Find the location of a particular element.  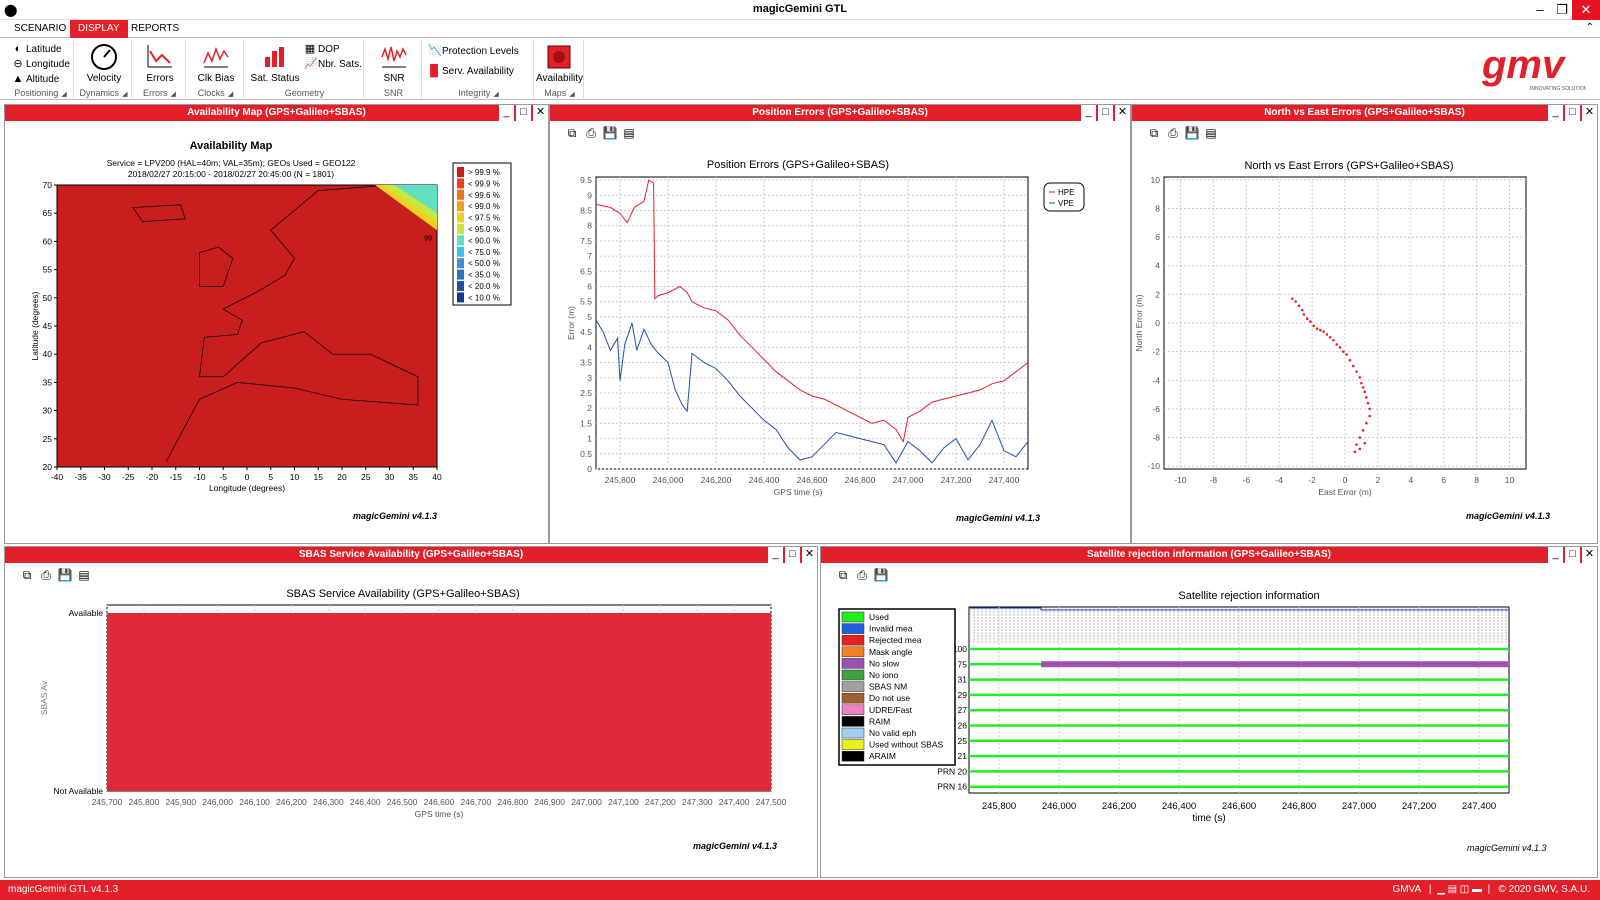

x-tick-label: 245,800 is located at coordinates (620, 480).